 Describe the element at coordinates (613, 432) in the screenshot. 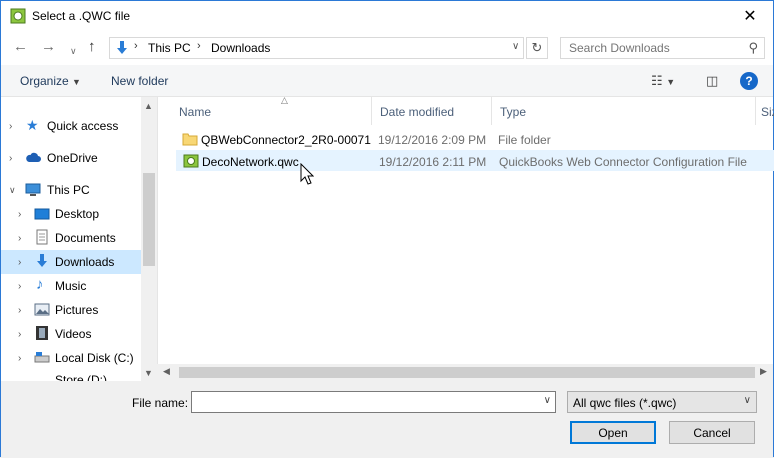

I see `open-button: Open` at that location.